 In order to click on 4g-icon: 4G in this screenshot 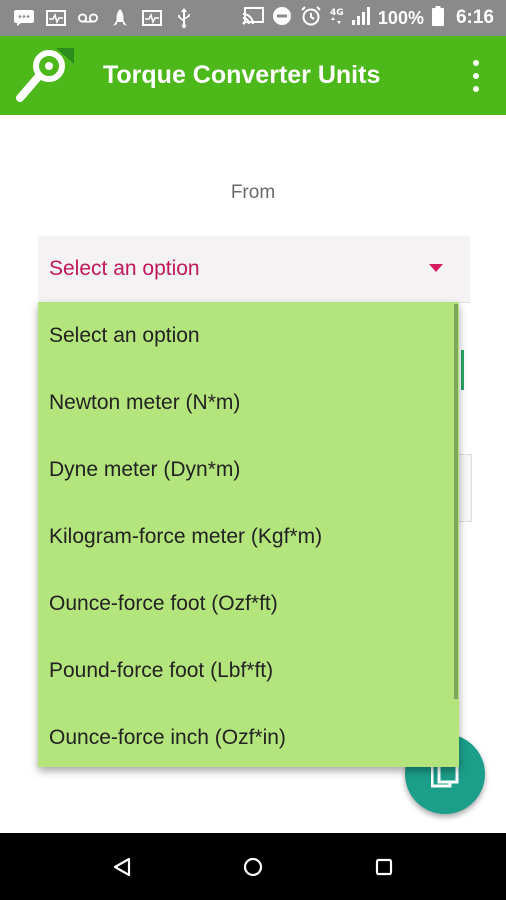, I will do `click(337, 18)`.